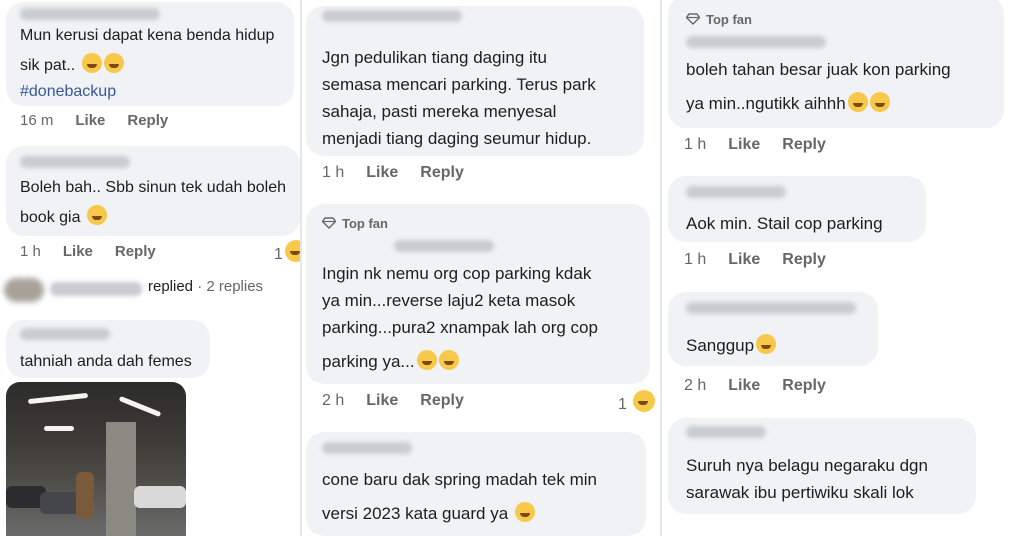 This screenshot has height=536, width=1024. I want to click on comment-text-line: Suruh nya belagu negaraku dgn, so click(807, 465).